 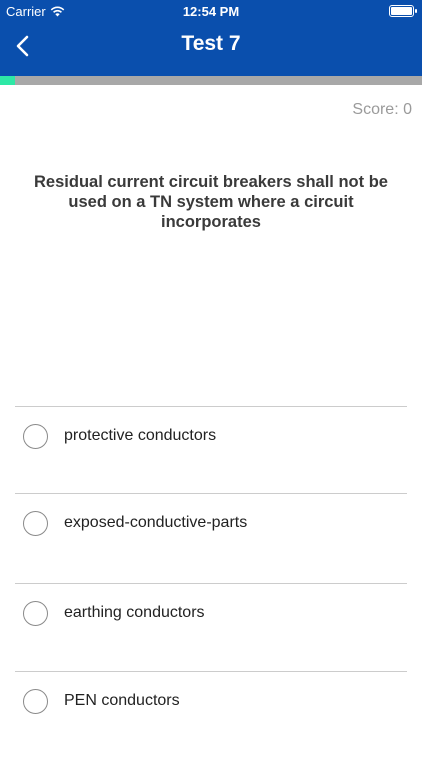 I want to click on answer-label: exposed-conductive-parts, so click(x=156, y=522).